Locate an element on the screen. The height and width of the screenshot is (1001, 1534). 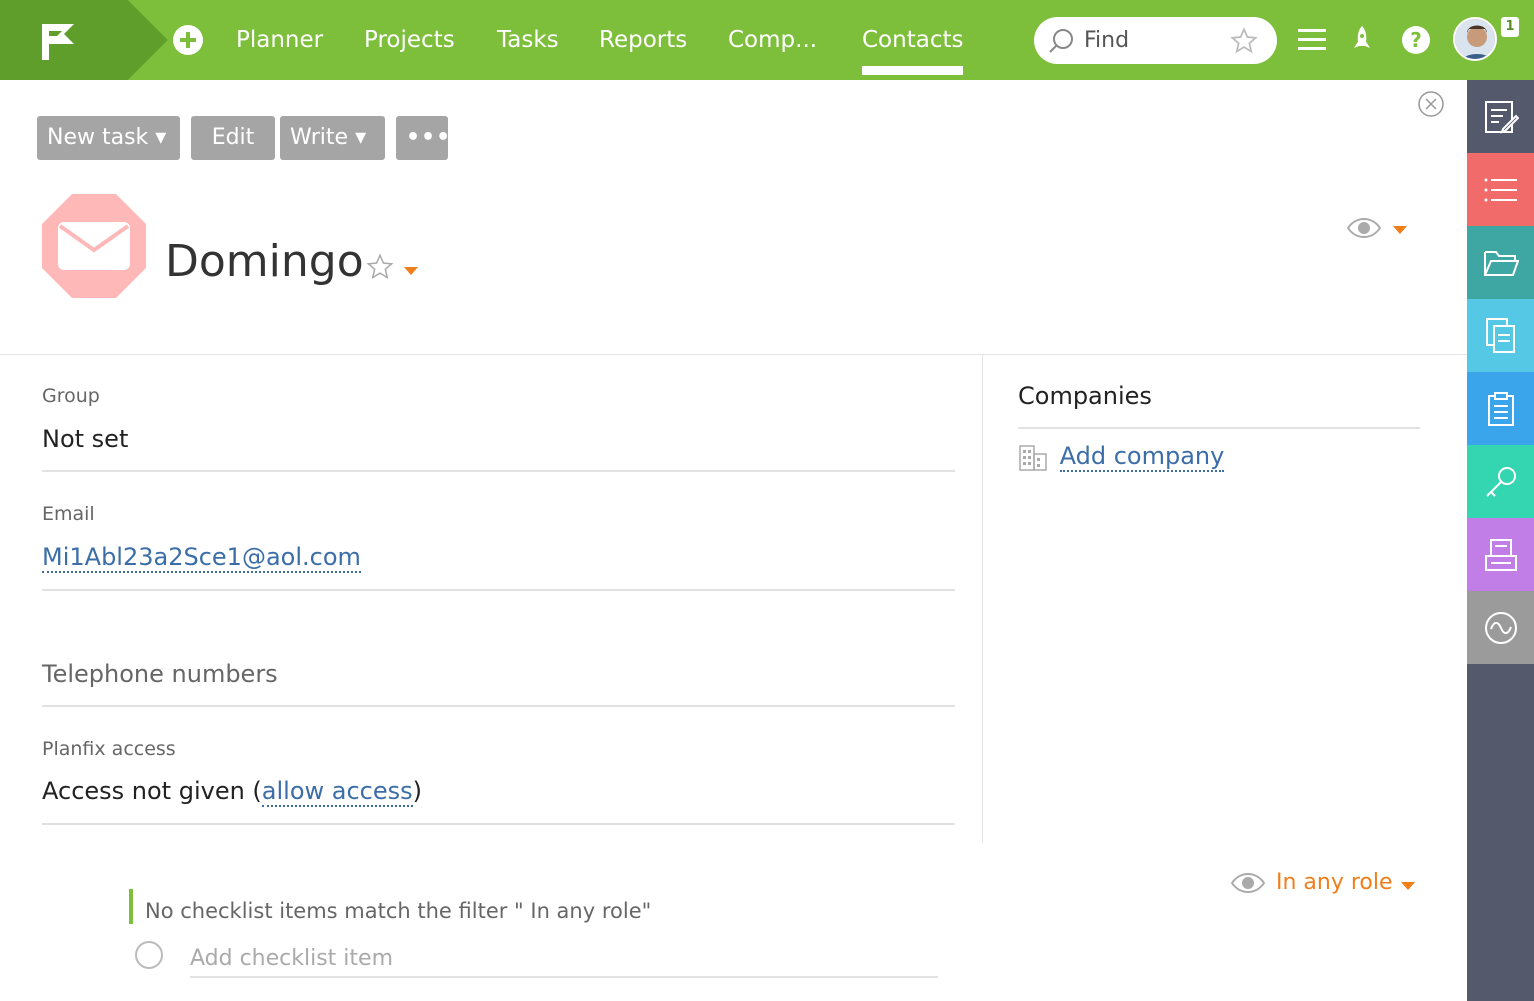
rail-wave is located at coordinates (1500, 627).